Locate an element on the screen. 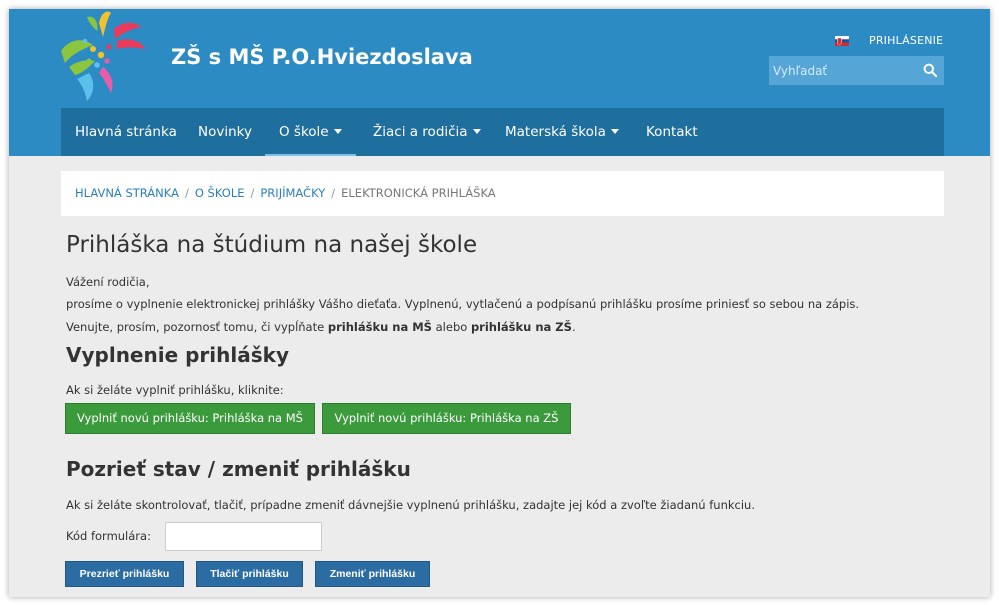 The width and height of the screenshot is (999, 605). nav-item-label: O škole is located at coordinates (304, 132).